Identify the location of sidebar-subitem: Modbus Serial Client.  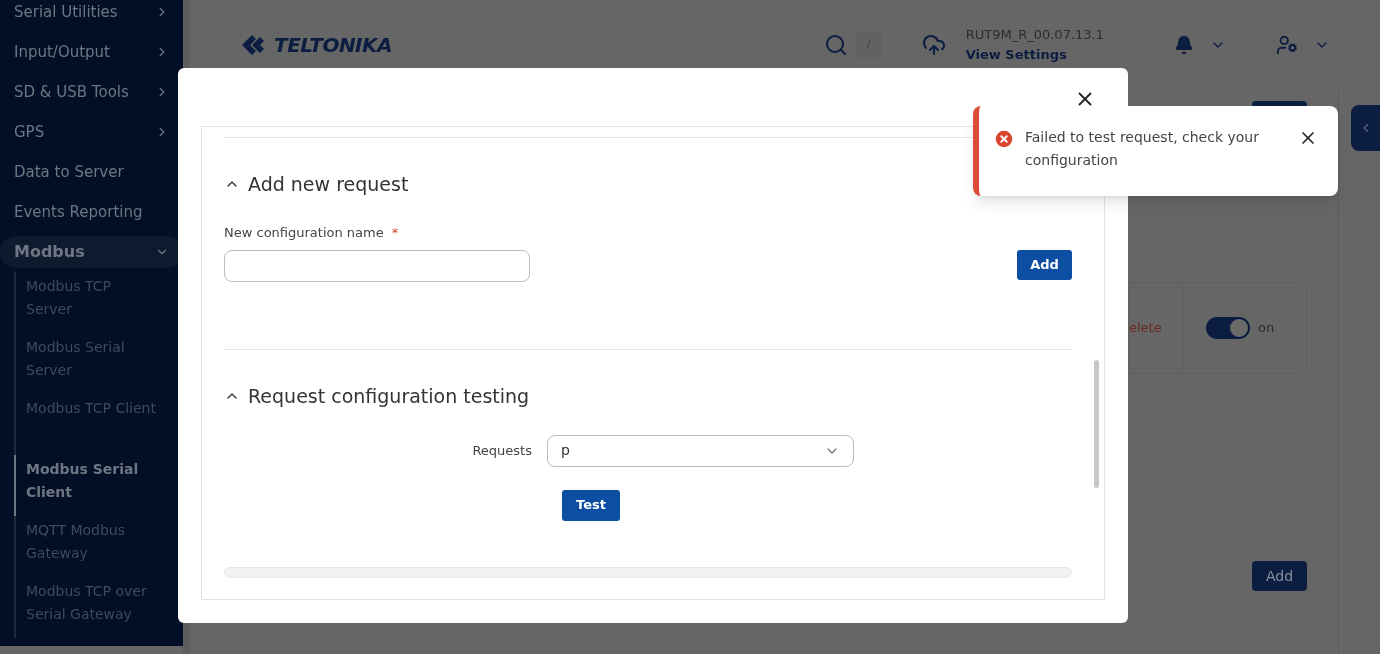
(89, 485).